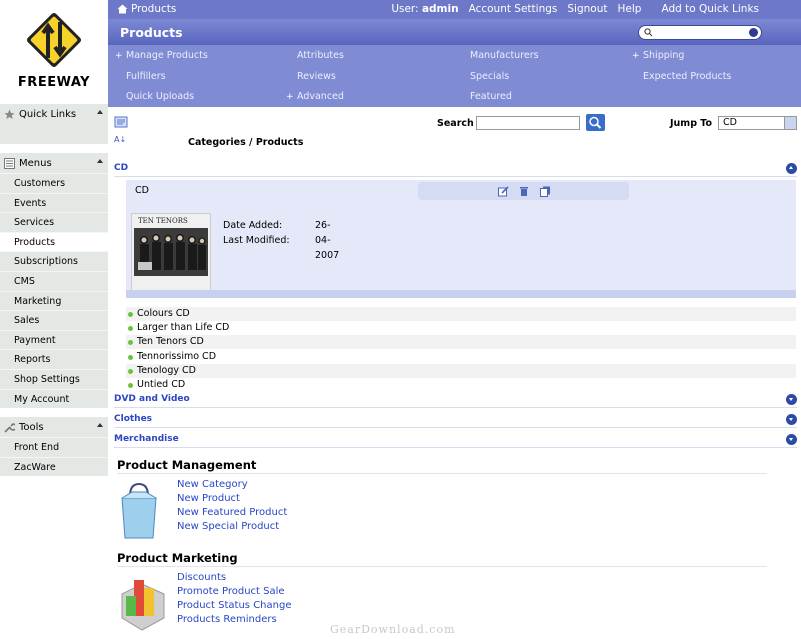 The image size is (801, 639). What do you see at coordinates (54, 261) in the screenshot?
I see `sidebar-item-subscriptions: Subscriptions` at bounding box center [54, 261].